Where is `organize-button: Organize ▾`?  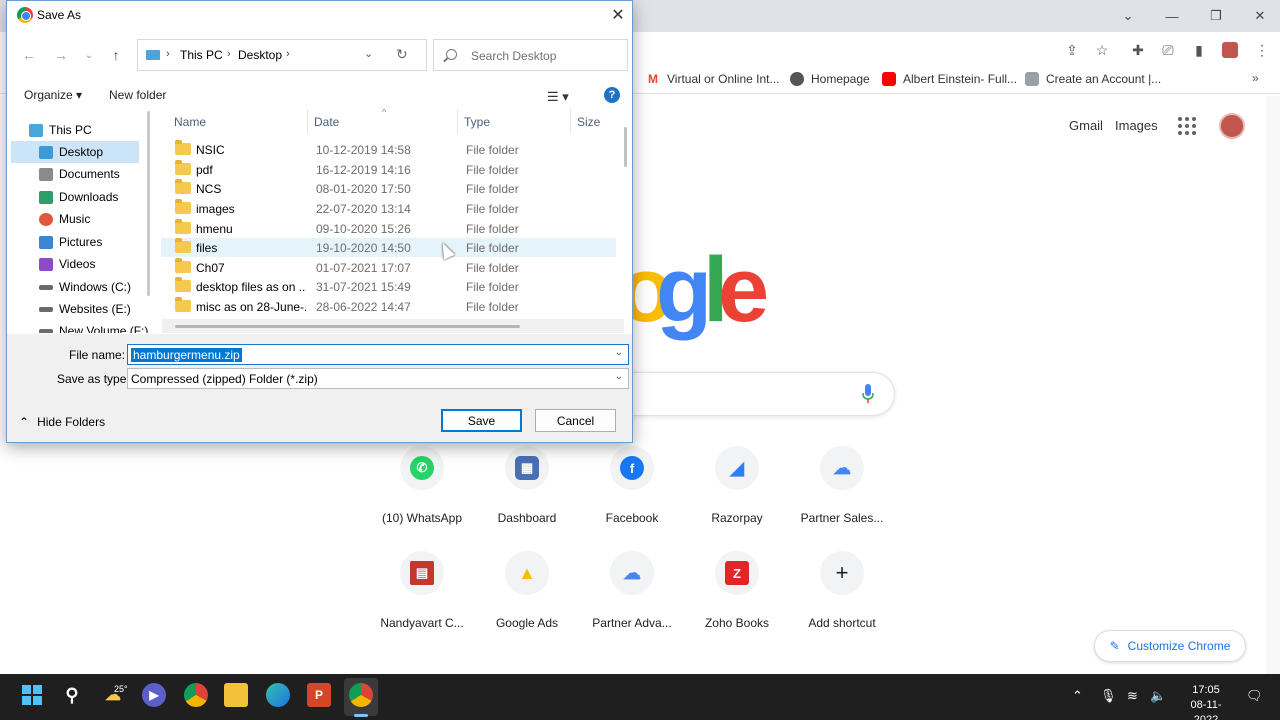 organize-button: Organize ▾ is located at coordinates (53, 95).